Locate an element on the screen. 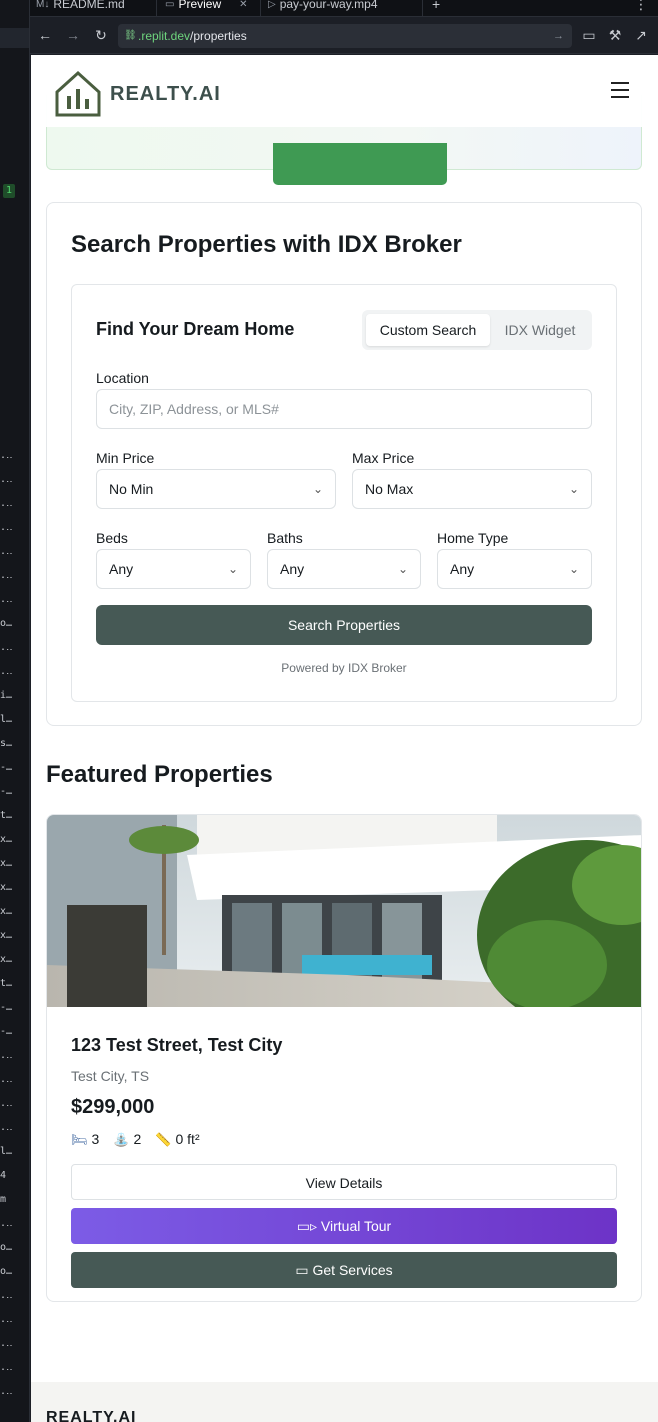  reload-icon: ↻ is located at coordinates (101, 35).